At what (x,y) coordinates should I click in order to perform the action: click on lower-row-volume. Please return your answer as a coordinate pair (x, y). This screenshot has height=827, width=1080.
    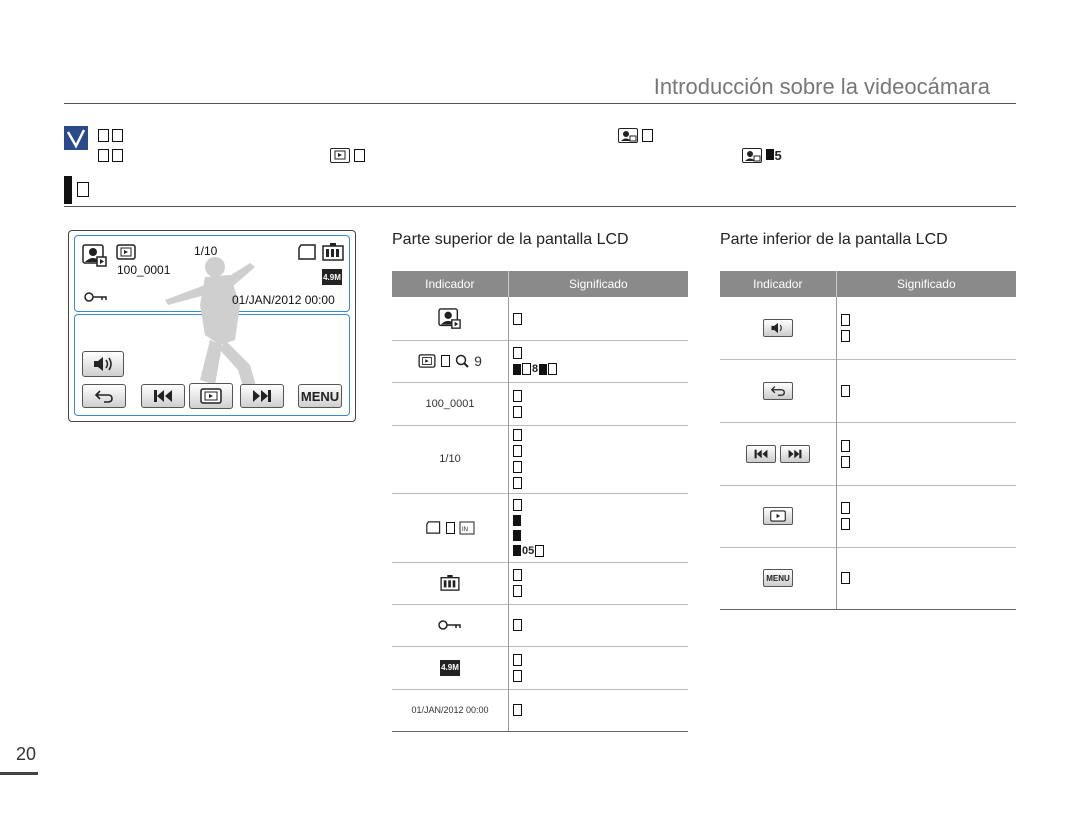
    Looking at the image, I should click on (868, 328).